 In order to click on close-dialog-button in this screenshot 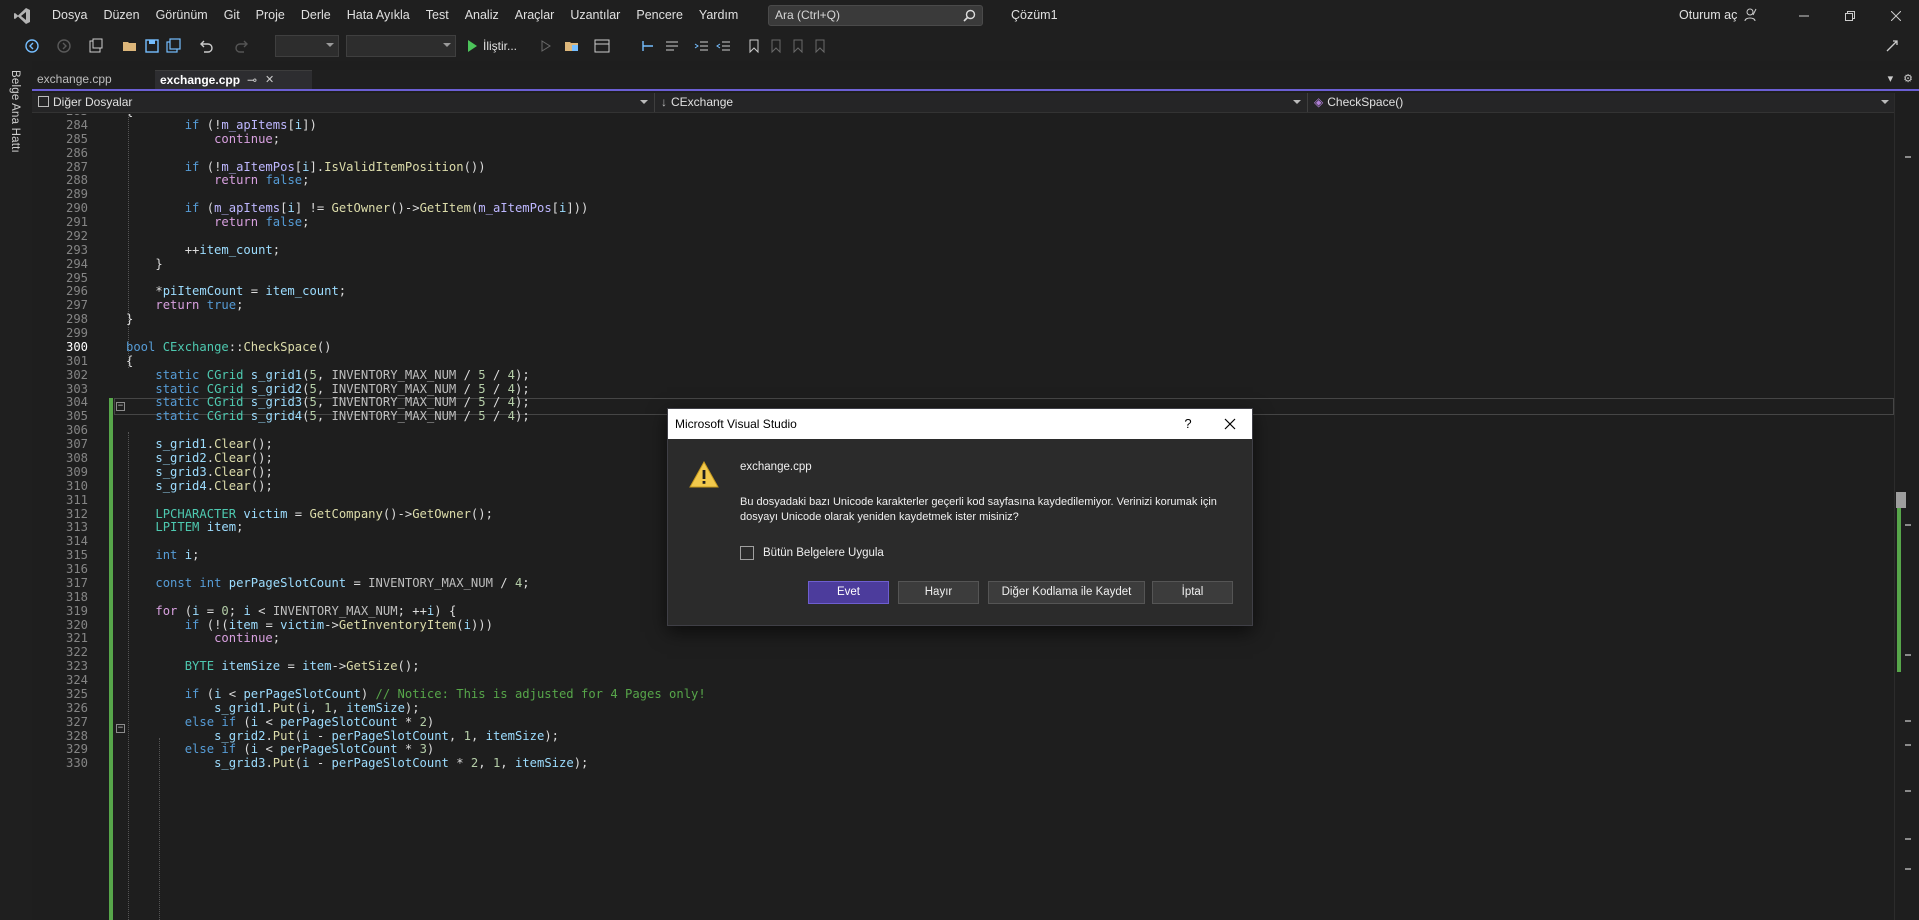, I will do `click(1230, 424)`.